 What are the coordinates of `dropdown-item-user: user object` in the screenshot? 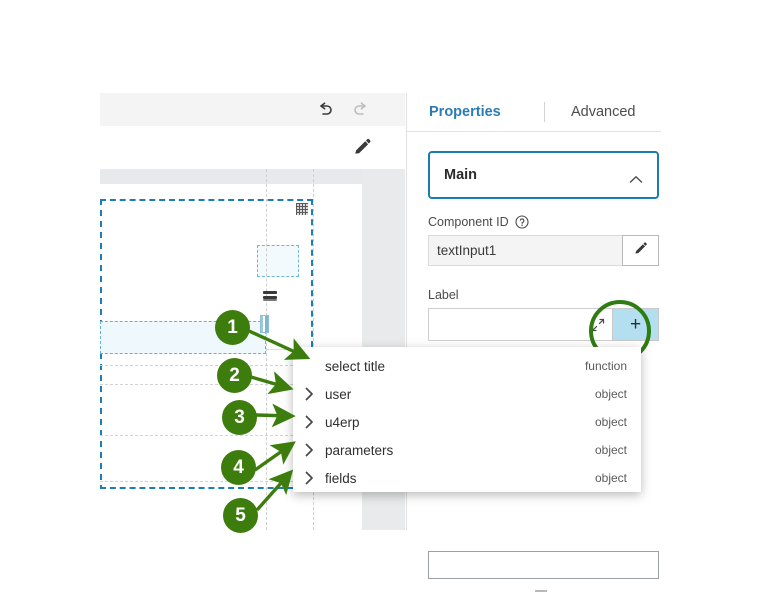 It's located at (467, 394).